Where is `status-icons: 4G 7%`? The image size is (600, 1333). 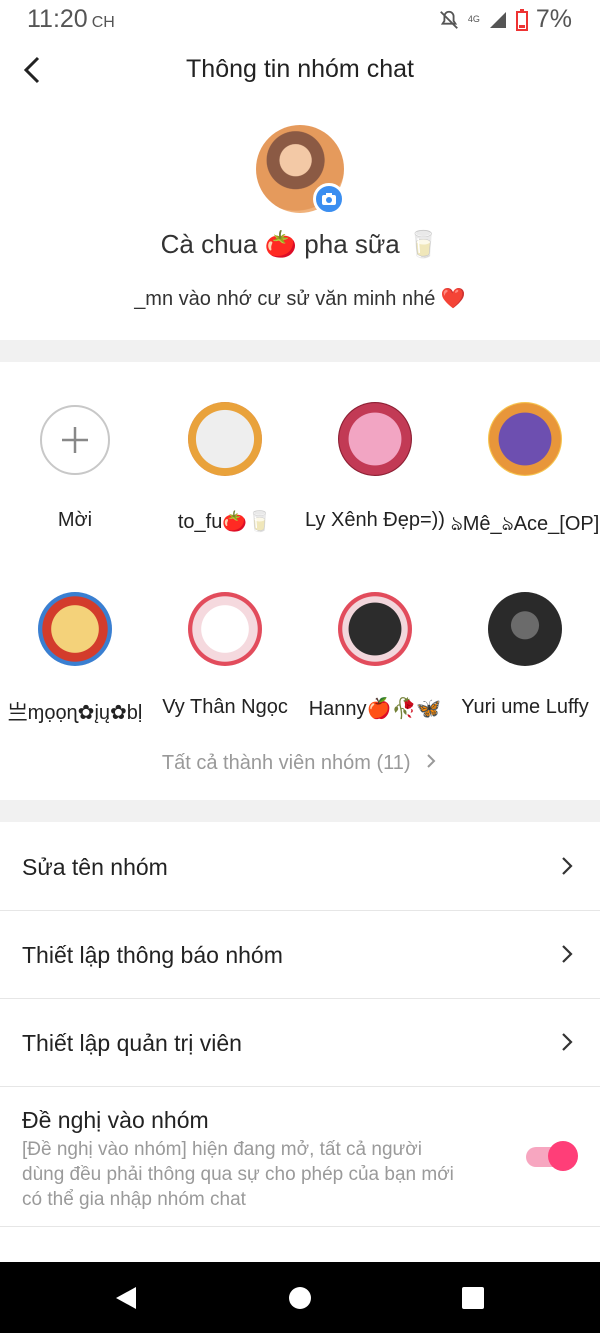 status-icons: 4G 7% is located at coordinates (505, 19).